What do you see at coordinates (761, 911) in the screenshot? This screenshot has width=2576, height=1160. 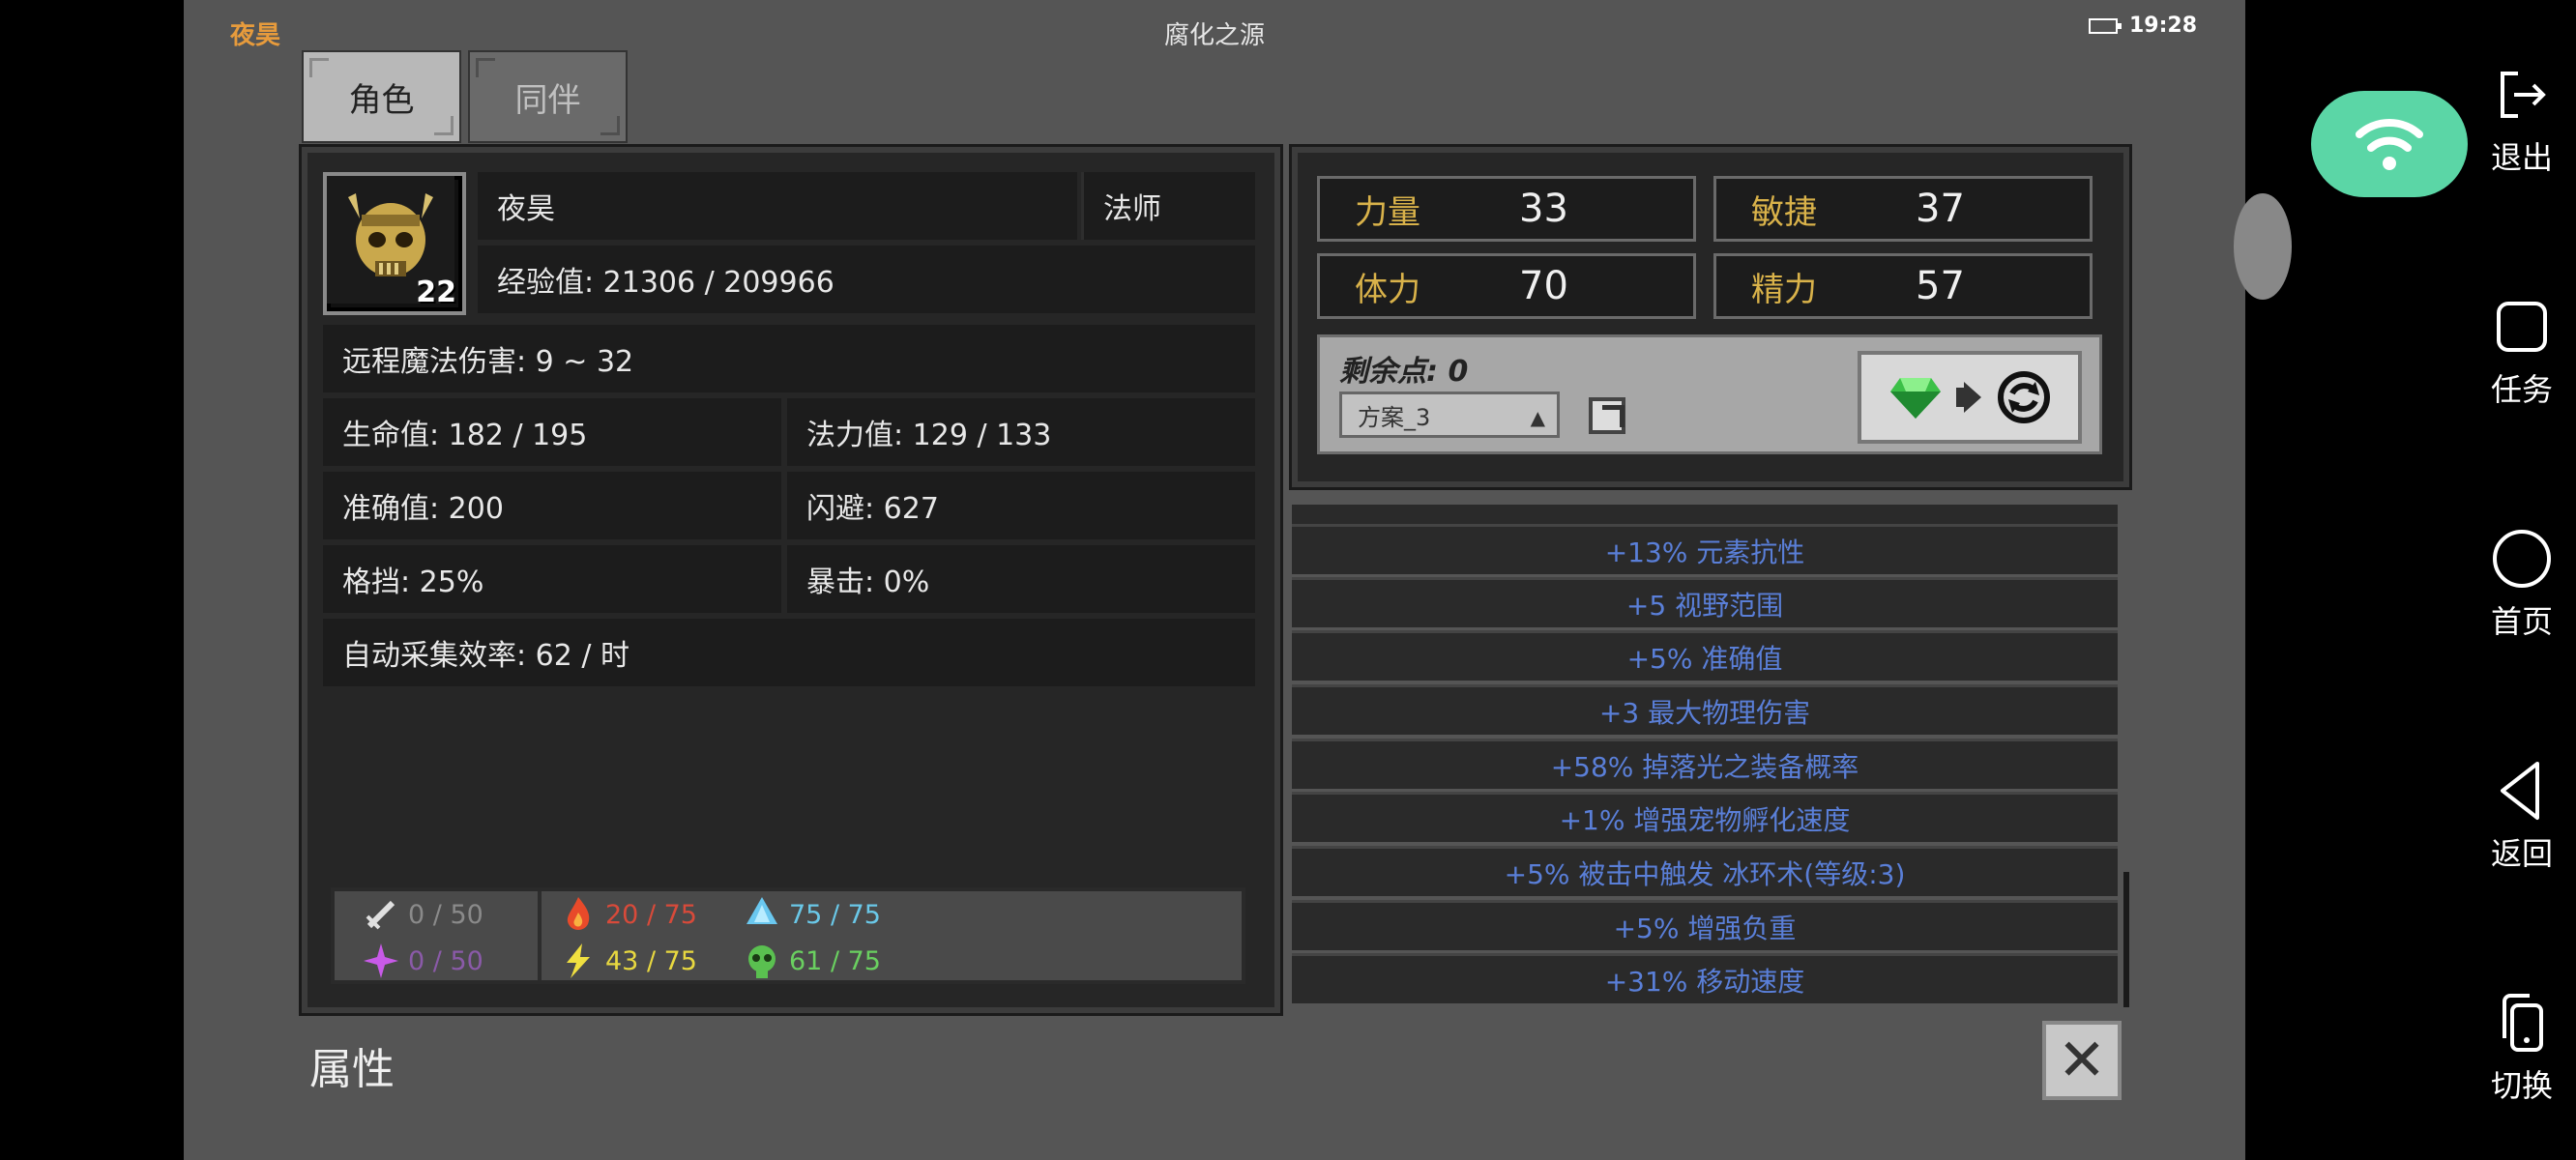 I see `ice-crystal-icon` at bounding box center [761, 911].